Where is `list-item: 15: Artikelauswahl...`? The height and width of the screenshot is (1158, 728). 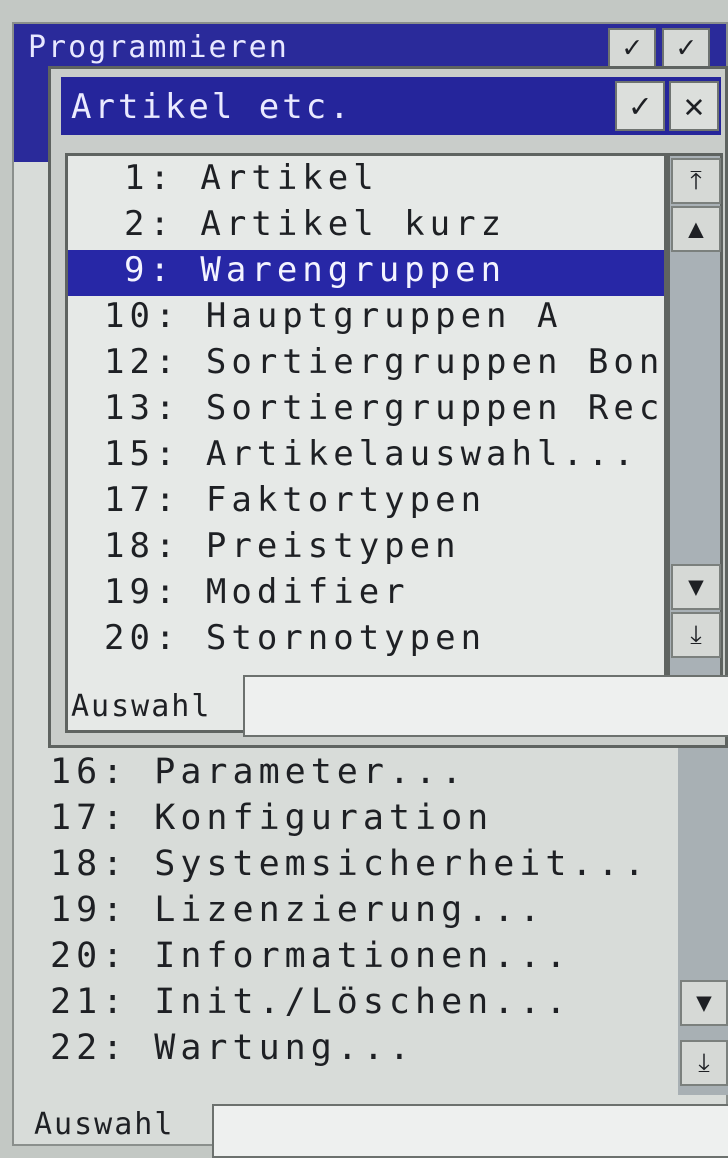
list-item: 15: Artikelauswahl... is located at coordinates (366, 457).